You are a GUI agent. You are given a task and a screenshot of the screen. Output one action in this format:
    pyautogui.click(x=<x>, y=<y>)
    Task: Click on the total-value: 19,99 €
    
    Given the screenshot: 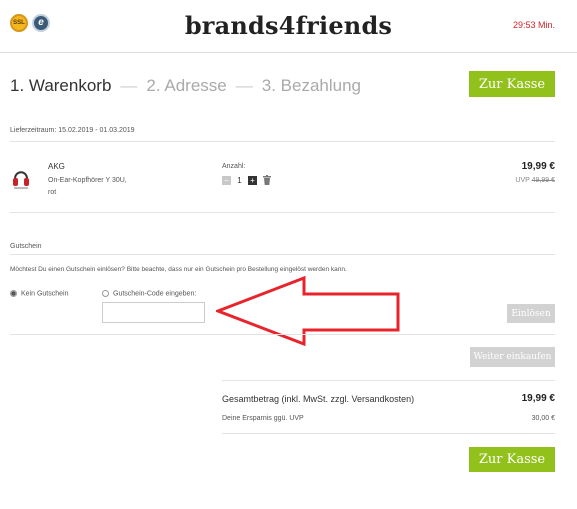 What is the action you would take?
    pyautogui.click(x=538, y=398)
    